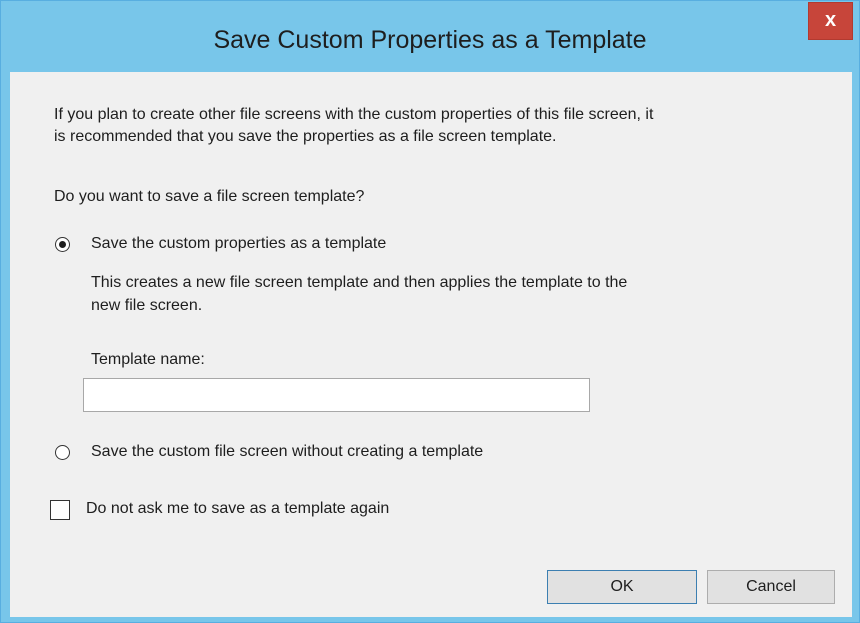 The height and width of the screenshot is (623, 860). What do you see at coordinates (148, 359) in the screenshot?
I see `template-name-label: Template name:` at bounding box center [148, 359].